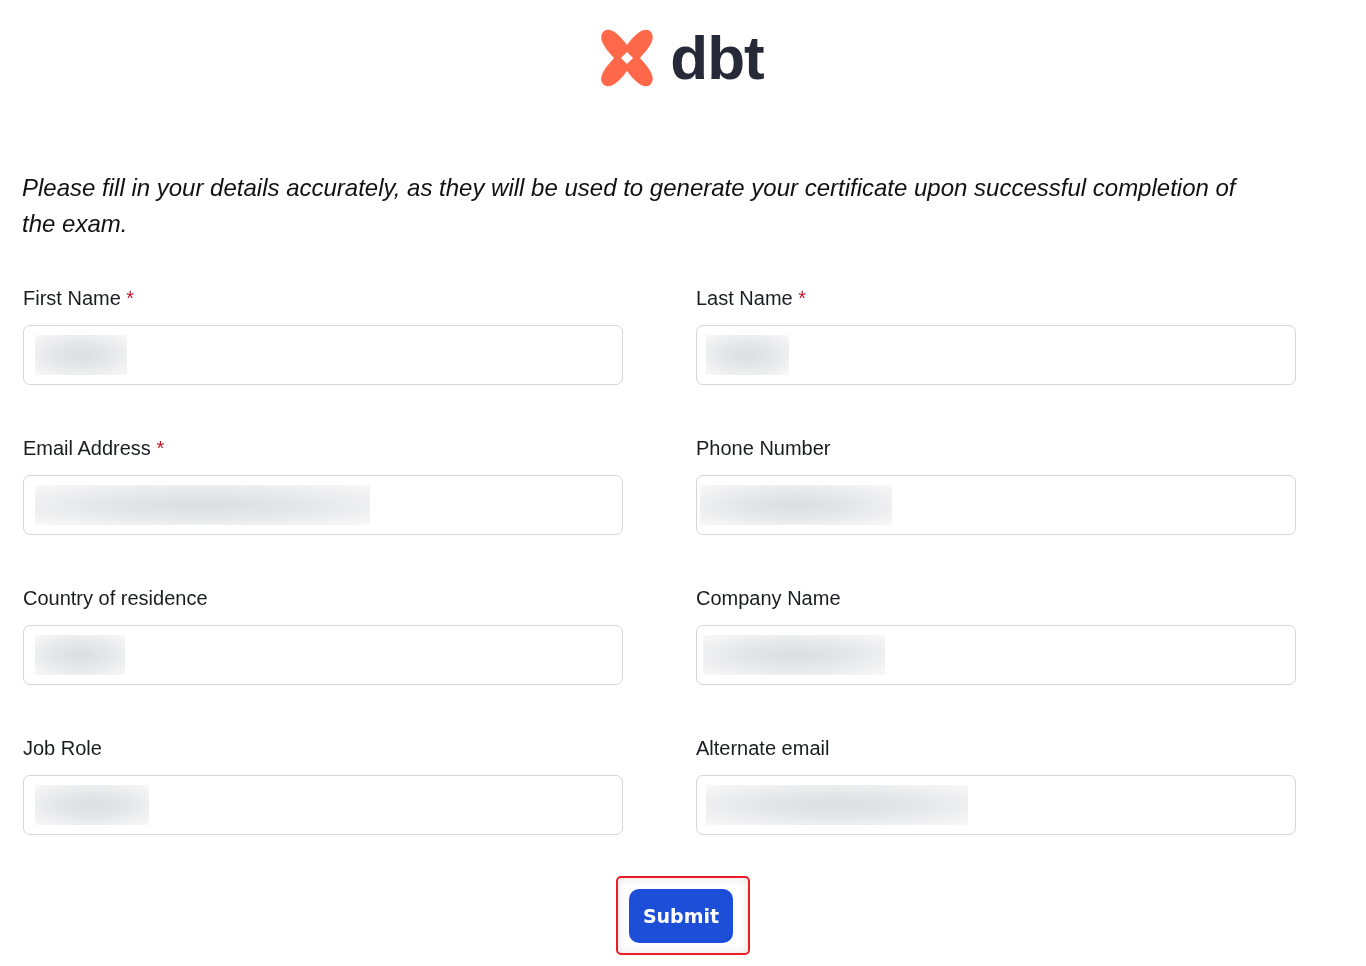 The width and height of the screenshot is (1366, 966). I want to click on field-label: Alternate email, so click(763, 748).